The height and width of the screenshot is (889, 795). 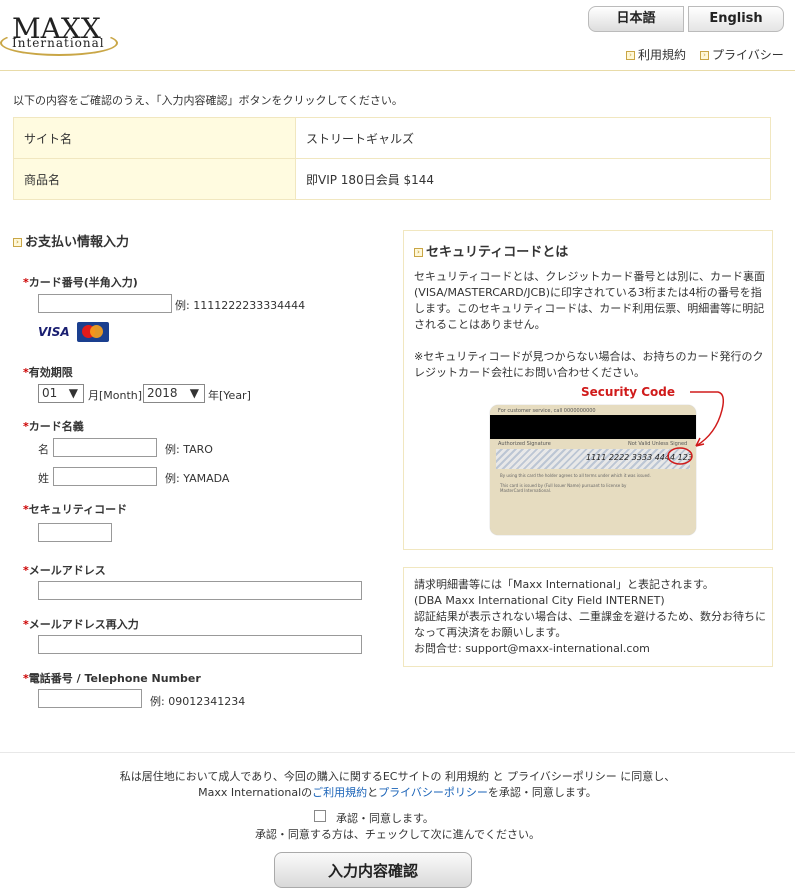 I want to click on cardholder-label: *カード名義, so click(x=53, y=426).